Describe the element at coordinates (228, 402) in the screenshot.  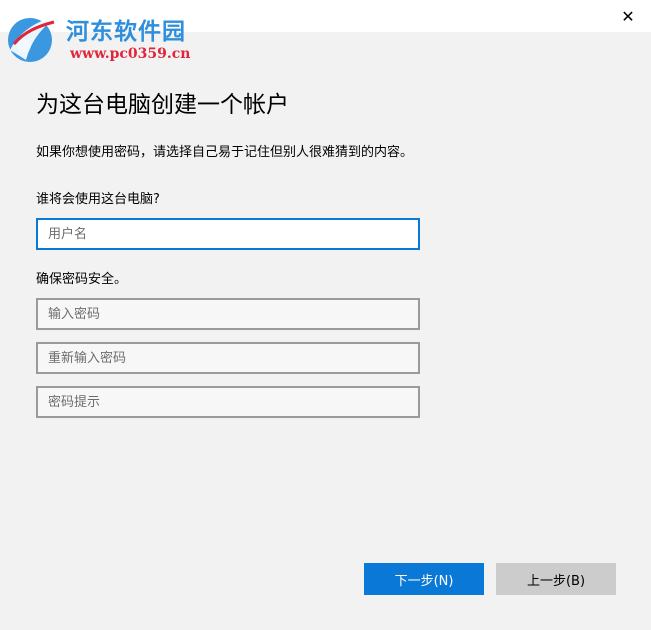
I see `password-hint-input` at that location.